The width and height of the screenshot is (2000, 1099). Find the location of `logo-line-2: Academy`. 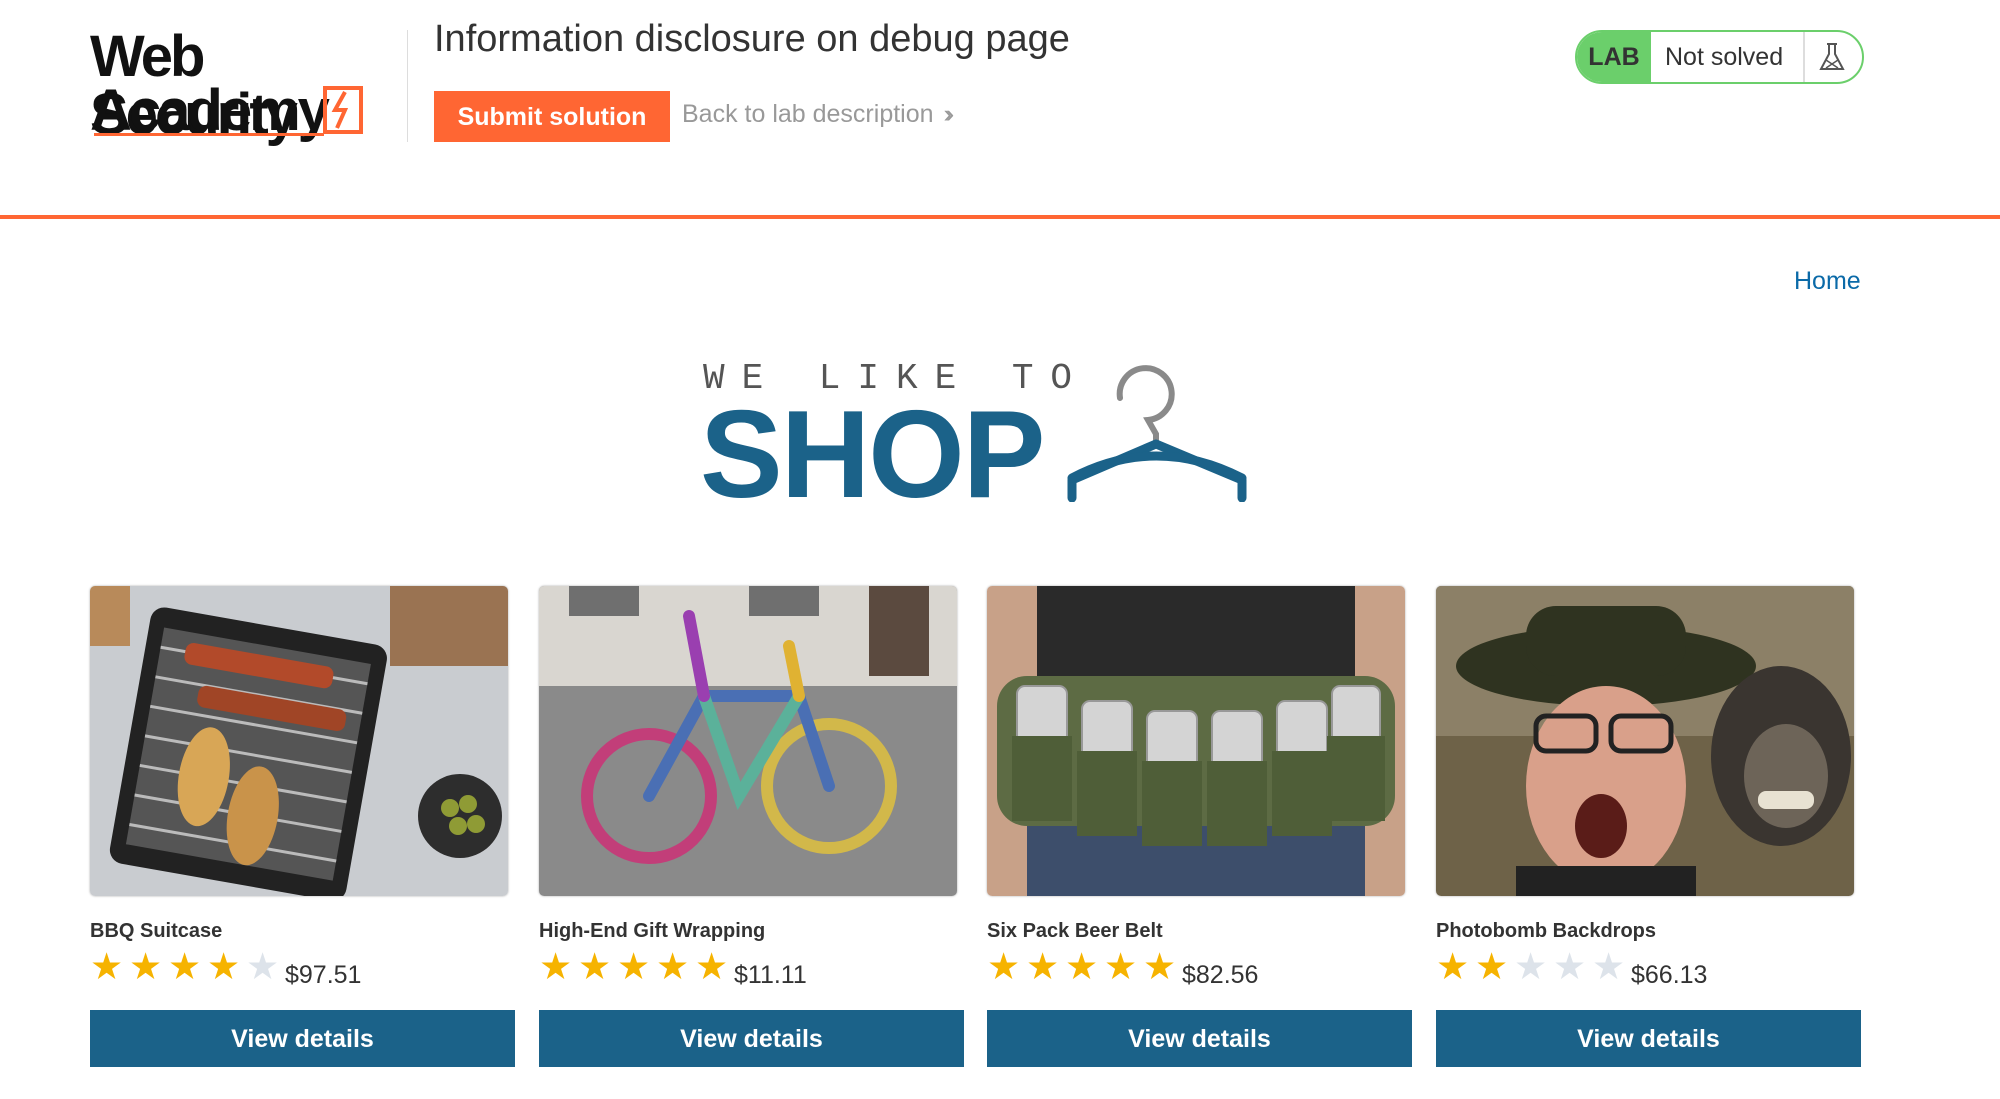

logo-line-2: Academy is located at coordinates (210, 110).